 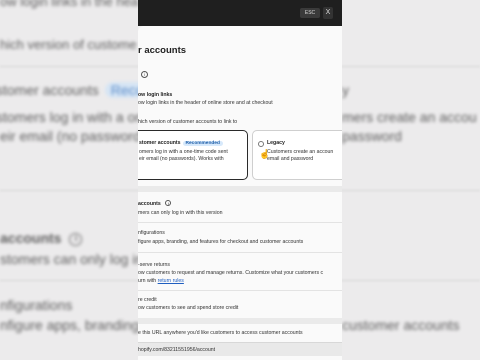 What do you see at coordinates (151, 233) in the screenshot?
I see `configurations-title: nfigurations` at bounding box center [151, 233].